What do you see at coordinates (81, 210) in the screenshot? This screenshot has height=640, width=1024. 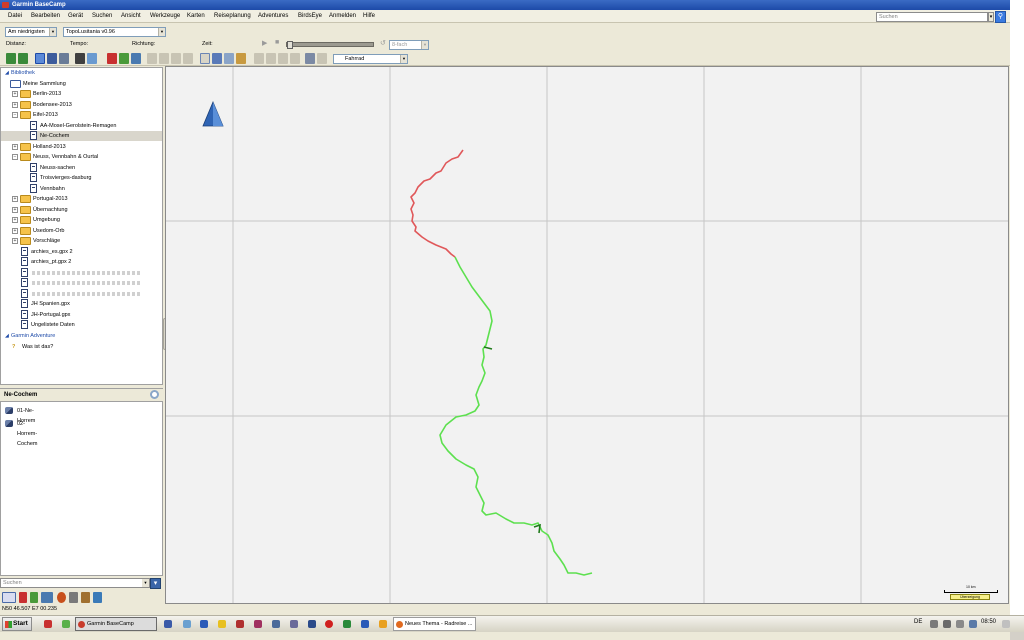 I see `tree-folder: + Übernachtung` at bounding box center [81, 210].